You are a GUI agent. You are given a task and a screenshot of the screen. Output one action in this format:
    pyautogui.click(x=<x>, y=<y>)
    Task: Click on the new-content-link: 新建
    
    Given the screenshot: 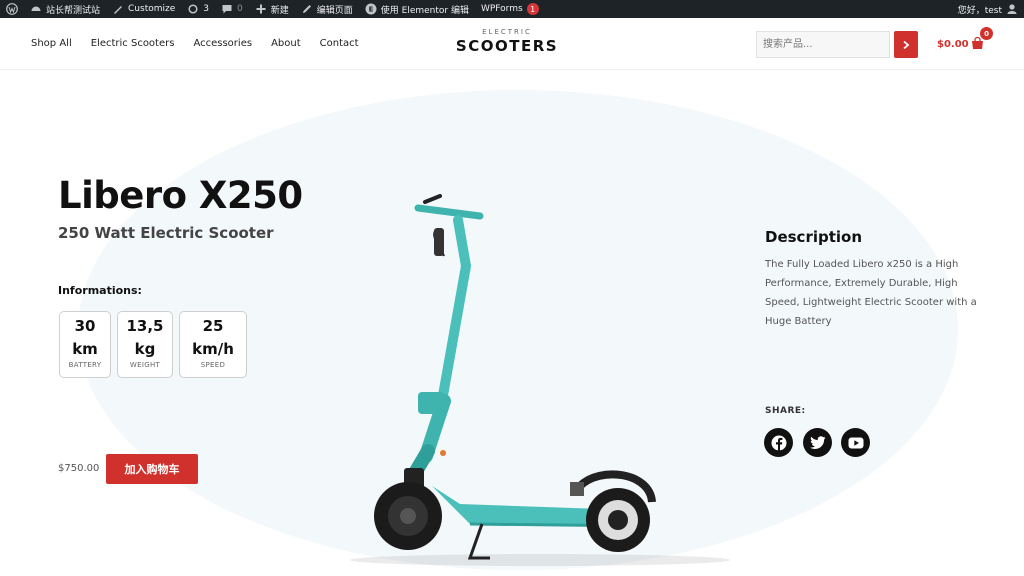 What is the action you would take?
    pyautogui.click(x=272, y=9)
    